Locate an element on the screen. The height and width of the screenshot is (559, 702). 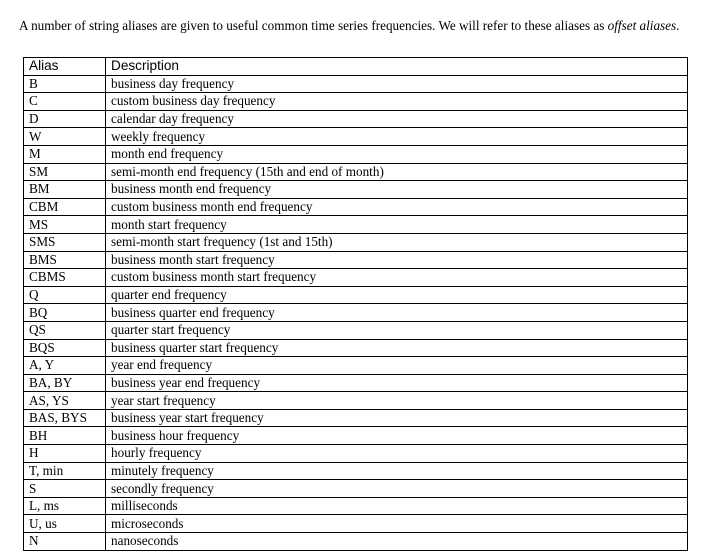
description-cell: year start frequency is located at coordinates (396, 400).